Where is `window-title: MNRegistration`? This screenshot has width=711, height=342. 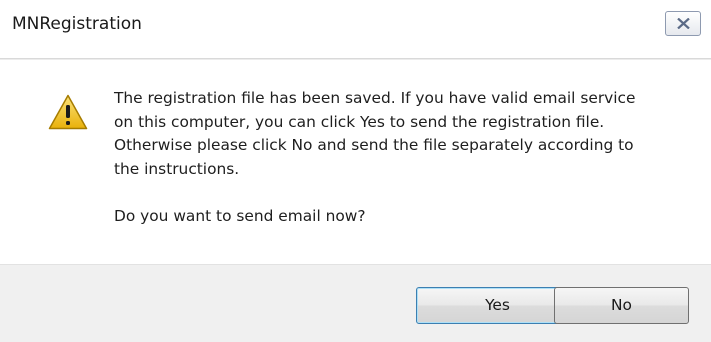 window-title: MNRegistration is located at coordinates (77, 24).